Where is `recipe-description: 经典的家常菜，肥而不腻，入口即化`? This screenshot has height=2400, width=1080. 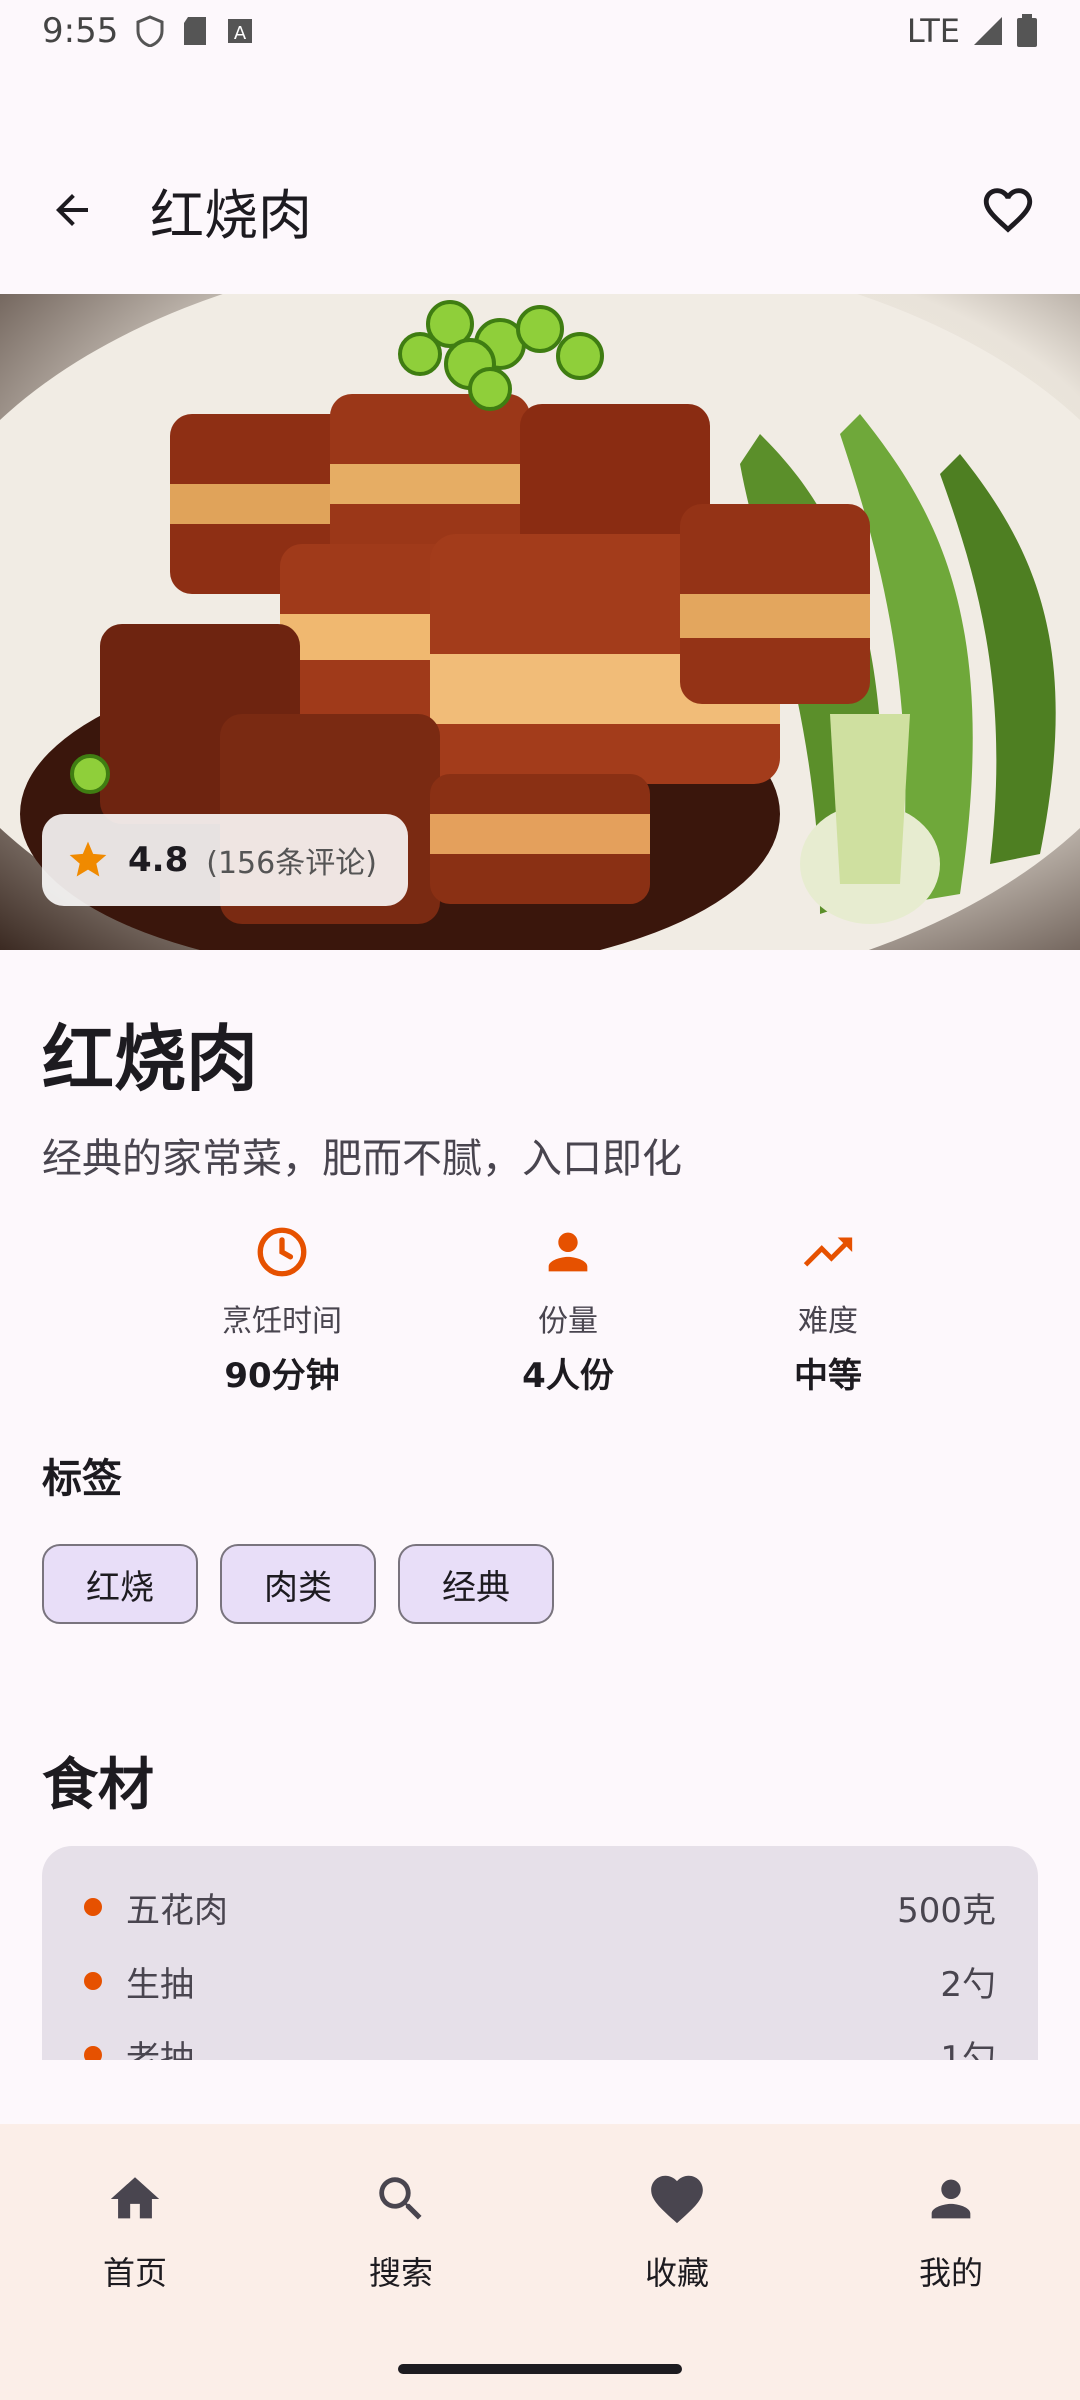
recipe-description: 经典的家常菜，肥而不腻，入口即化 is located at coordinates (362, 1159).